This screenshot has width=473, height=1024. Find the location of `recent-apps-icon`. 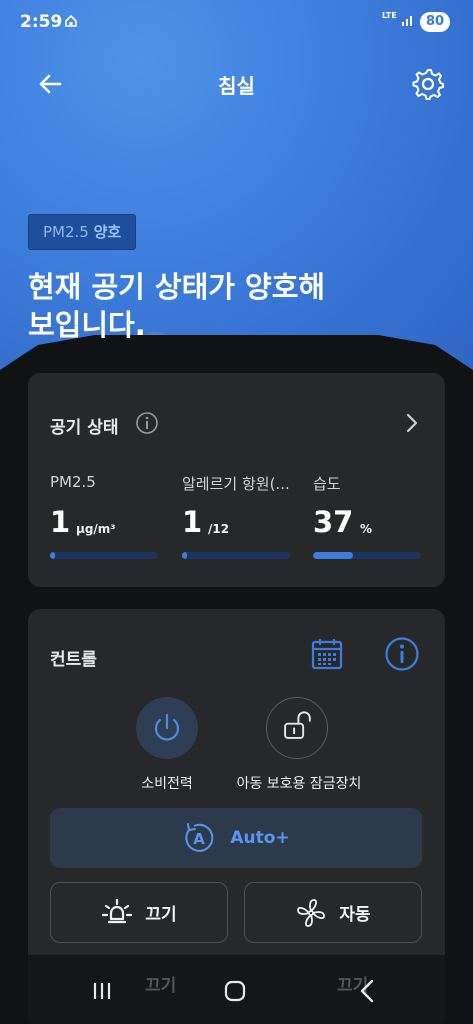

recent-apps-icon is located at coordinates (102, 991).